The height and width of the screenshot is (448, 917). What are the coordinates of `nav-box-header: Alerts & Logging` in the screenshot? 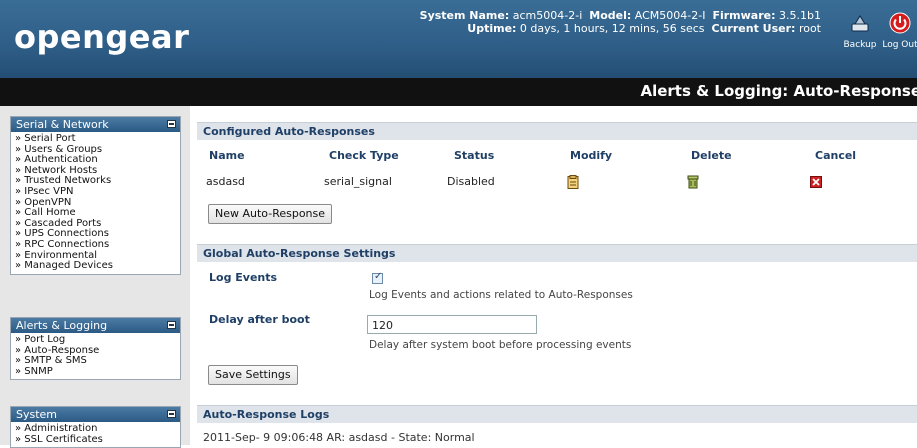 It's located at (95, 325).